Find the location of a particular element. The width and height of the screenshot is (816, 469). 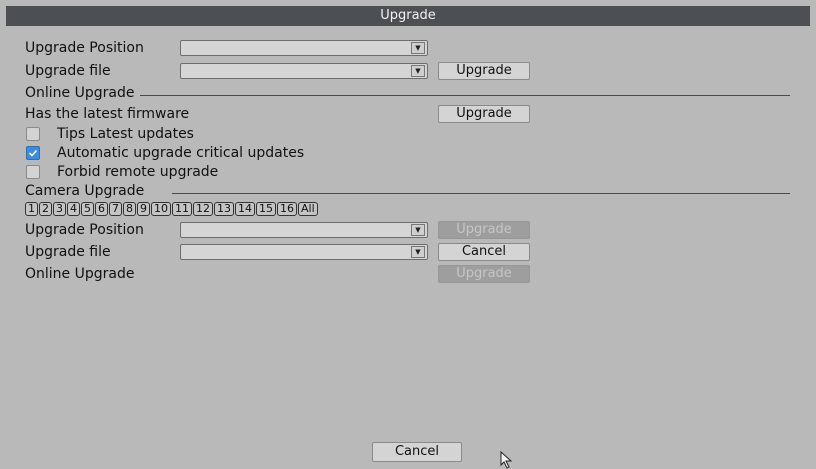

tips-latest-updates-label: Tips Latest updates is located at coordinates (125, 134).